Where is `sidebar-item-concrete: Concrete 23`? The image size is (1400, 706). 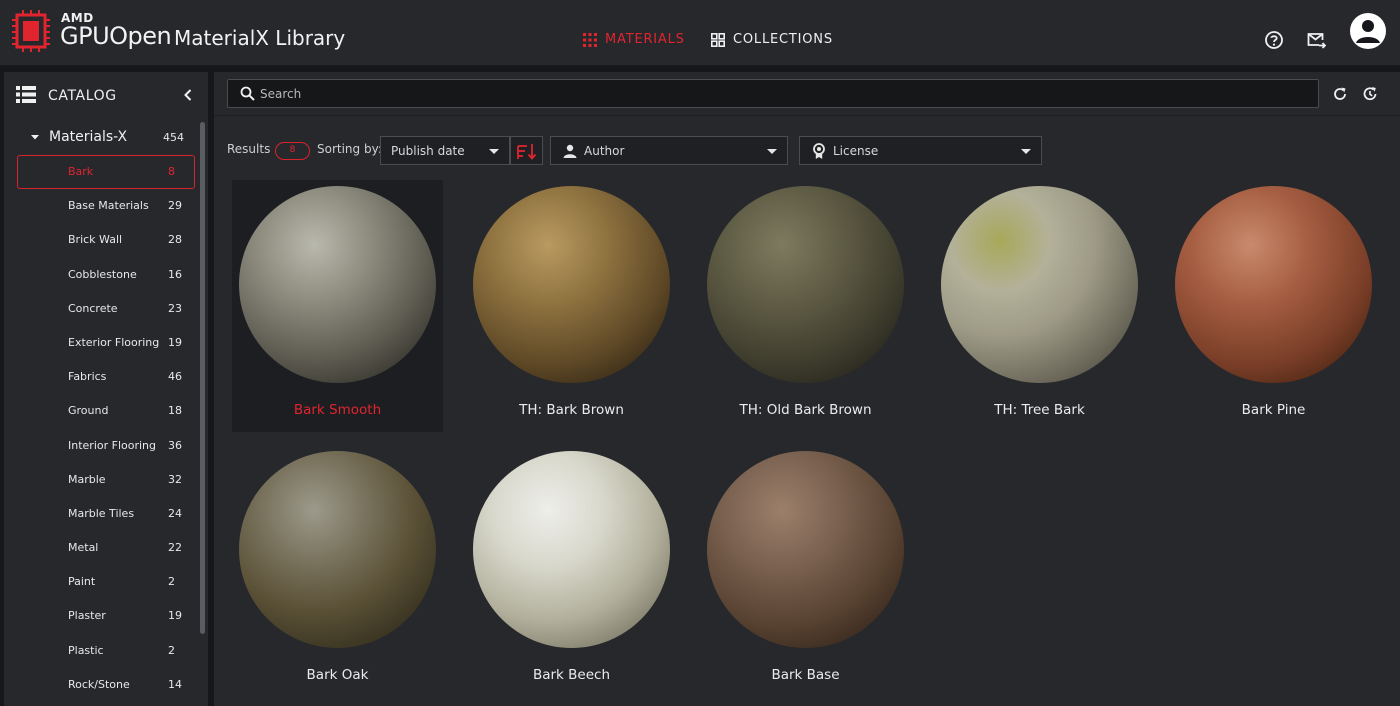
sidebar-item-concrete: Concrete 23 is located at coordinates (106, 309).